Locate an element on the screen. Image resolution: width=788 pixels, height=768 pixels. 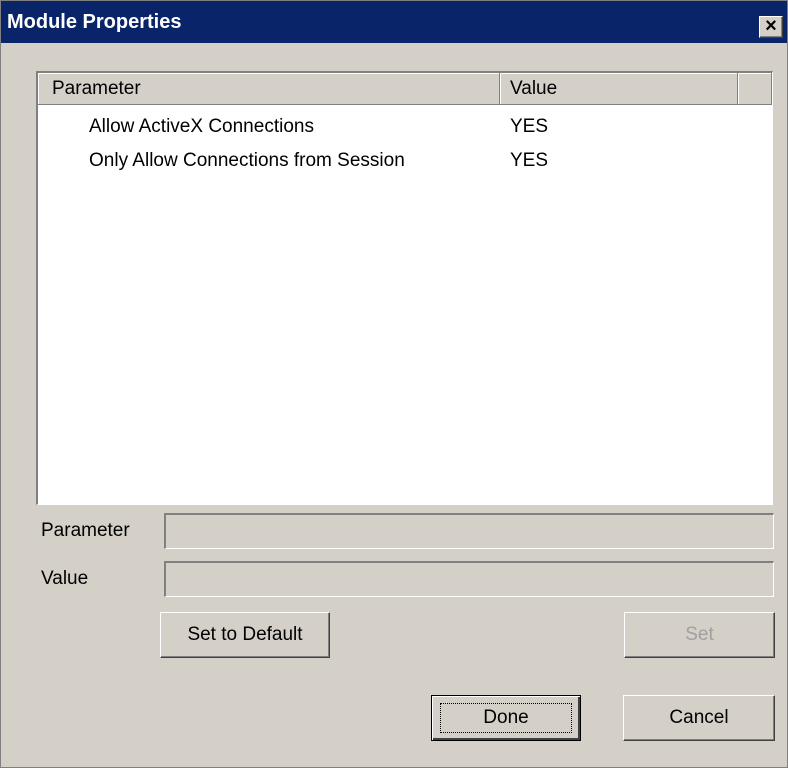
close-button: × is located at coordinates (771, 26).